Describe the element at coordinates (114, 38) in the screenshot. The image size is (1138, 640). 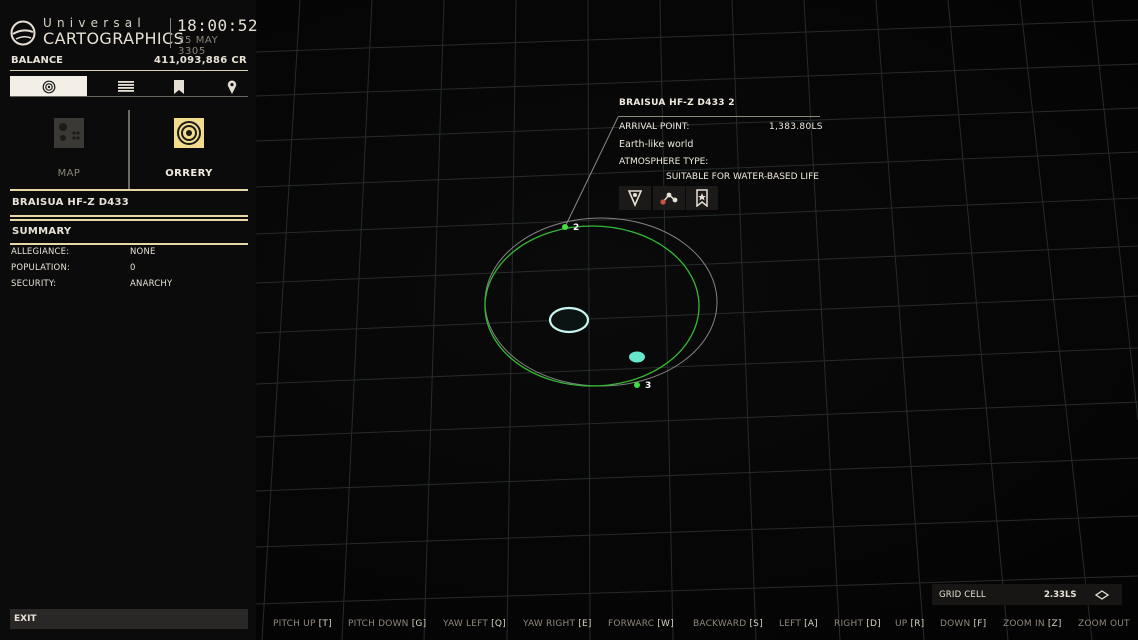
I see `logo-text-bottom: CARTOGRAPHICS` at that location.